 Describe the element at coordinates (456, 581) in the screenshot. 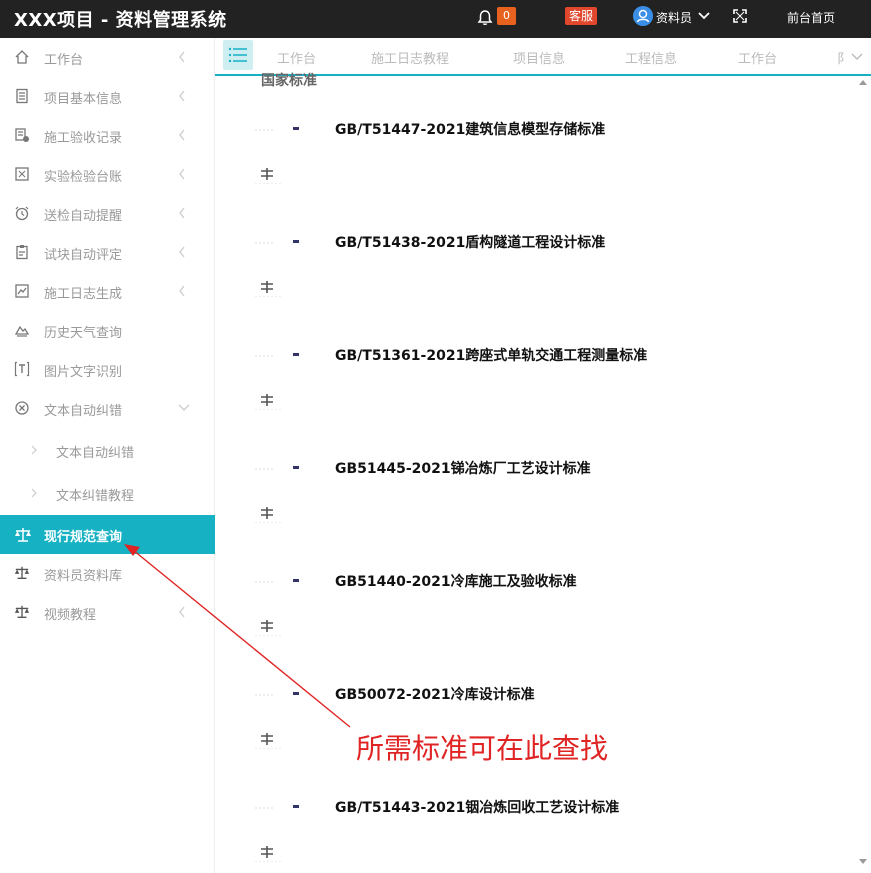

I see `standard-title: GB51440-2021冷库施工及验收标准` at that location.